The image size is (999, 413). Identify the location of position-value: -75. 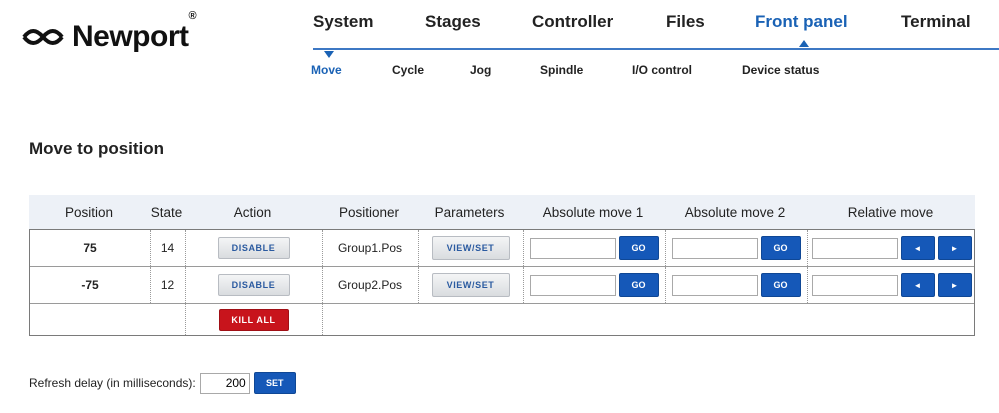
(90, 285).